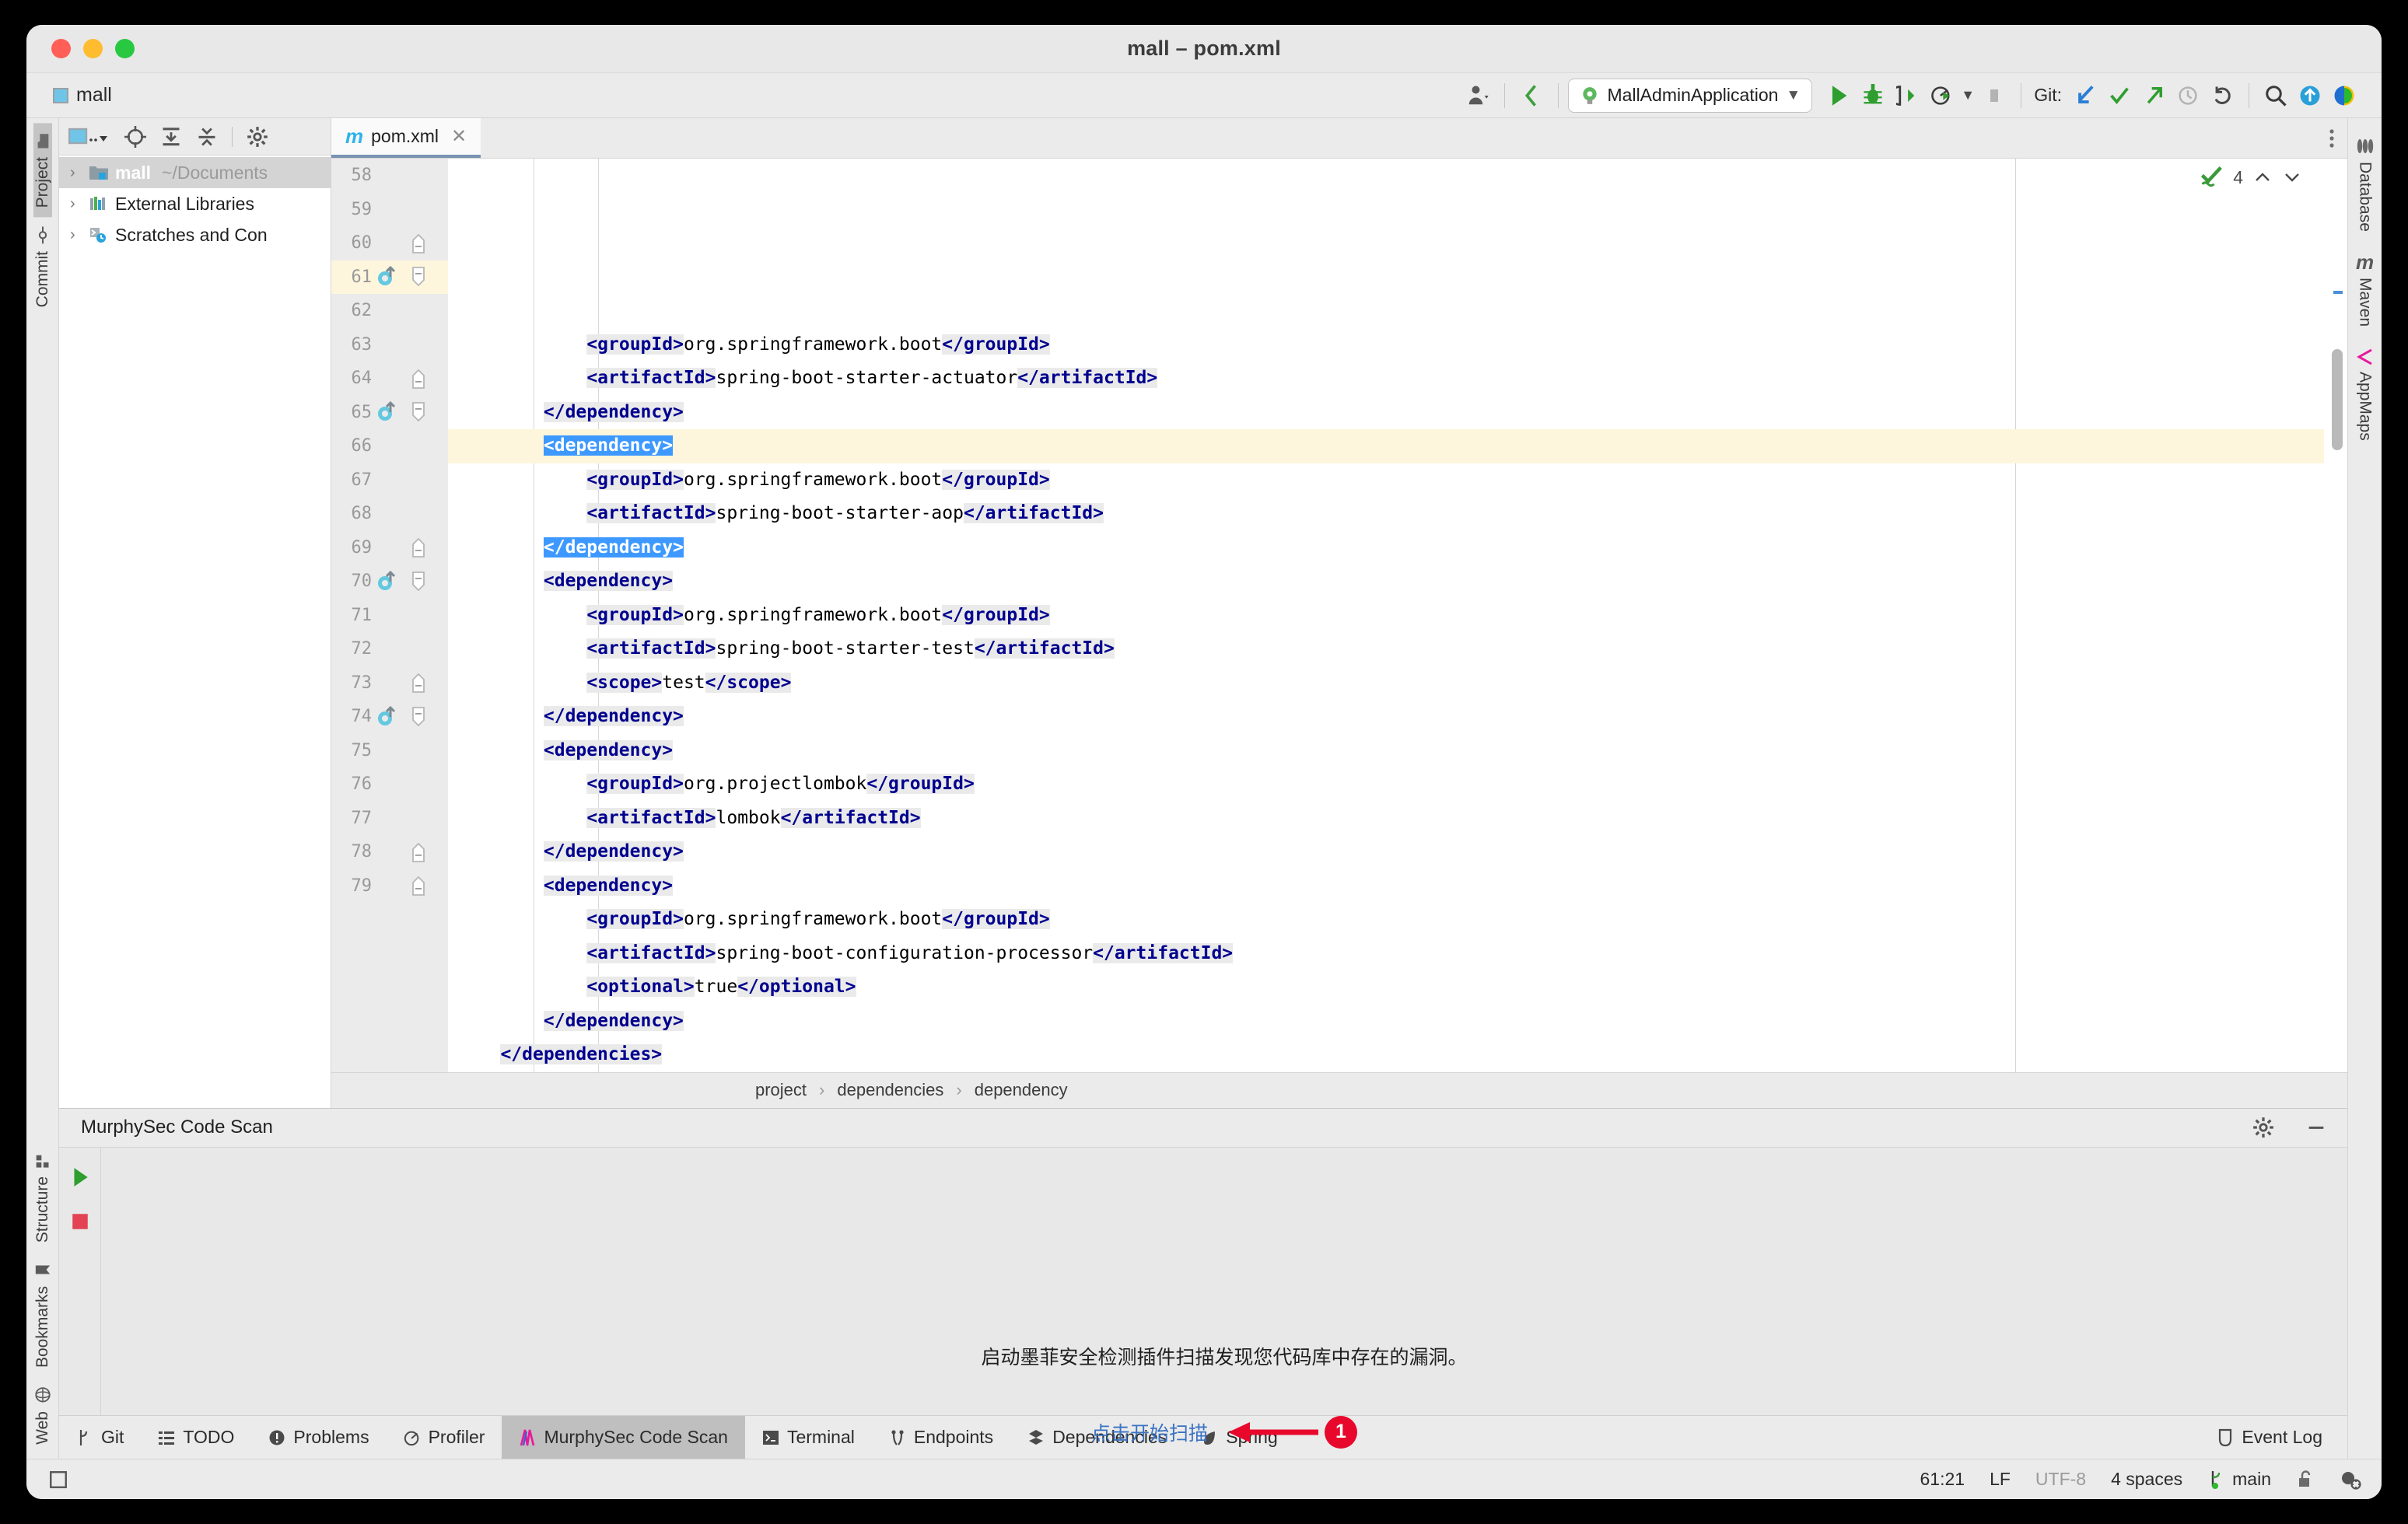 This screenshot has width=2408, height=1524. Describe the element at coordinates (2338, 400) in the screenshot. I see `scrollbar-thumb` at that location.